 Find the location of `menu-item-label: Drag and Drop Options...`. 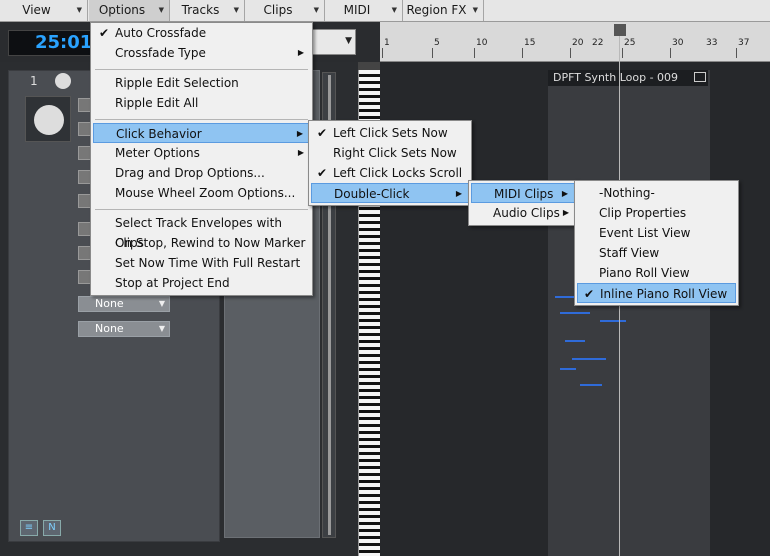

menu-item-label: Drag and Drop Options... is located at coordinates (190, 173).